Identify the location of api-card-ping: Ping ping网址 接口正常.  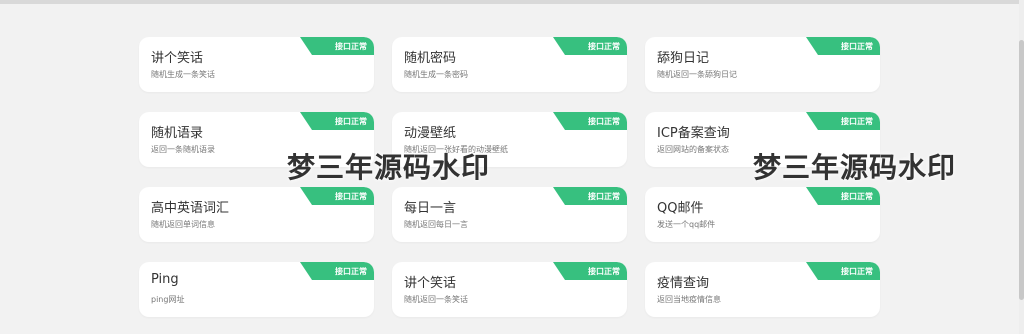
(256, 289).